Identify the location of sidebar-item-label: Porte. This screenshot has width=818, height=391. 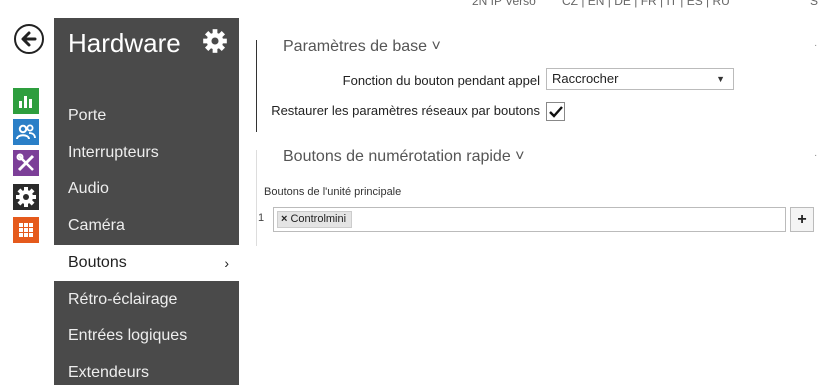
(87, 115).